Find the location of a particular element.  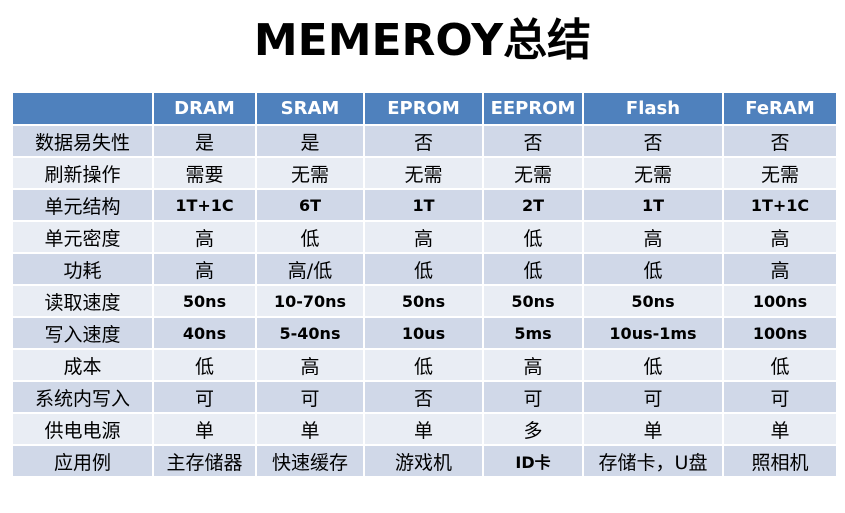

table-cell: ID卡 is located at coordinates (533, 461).